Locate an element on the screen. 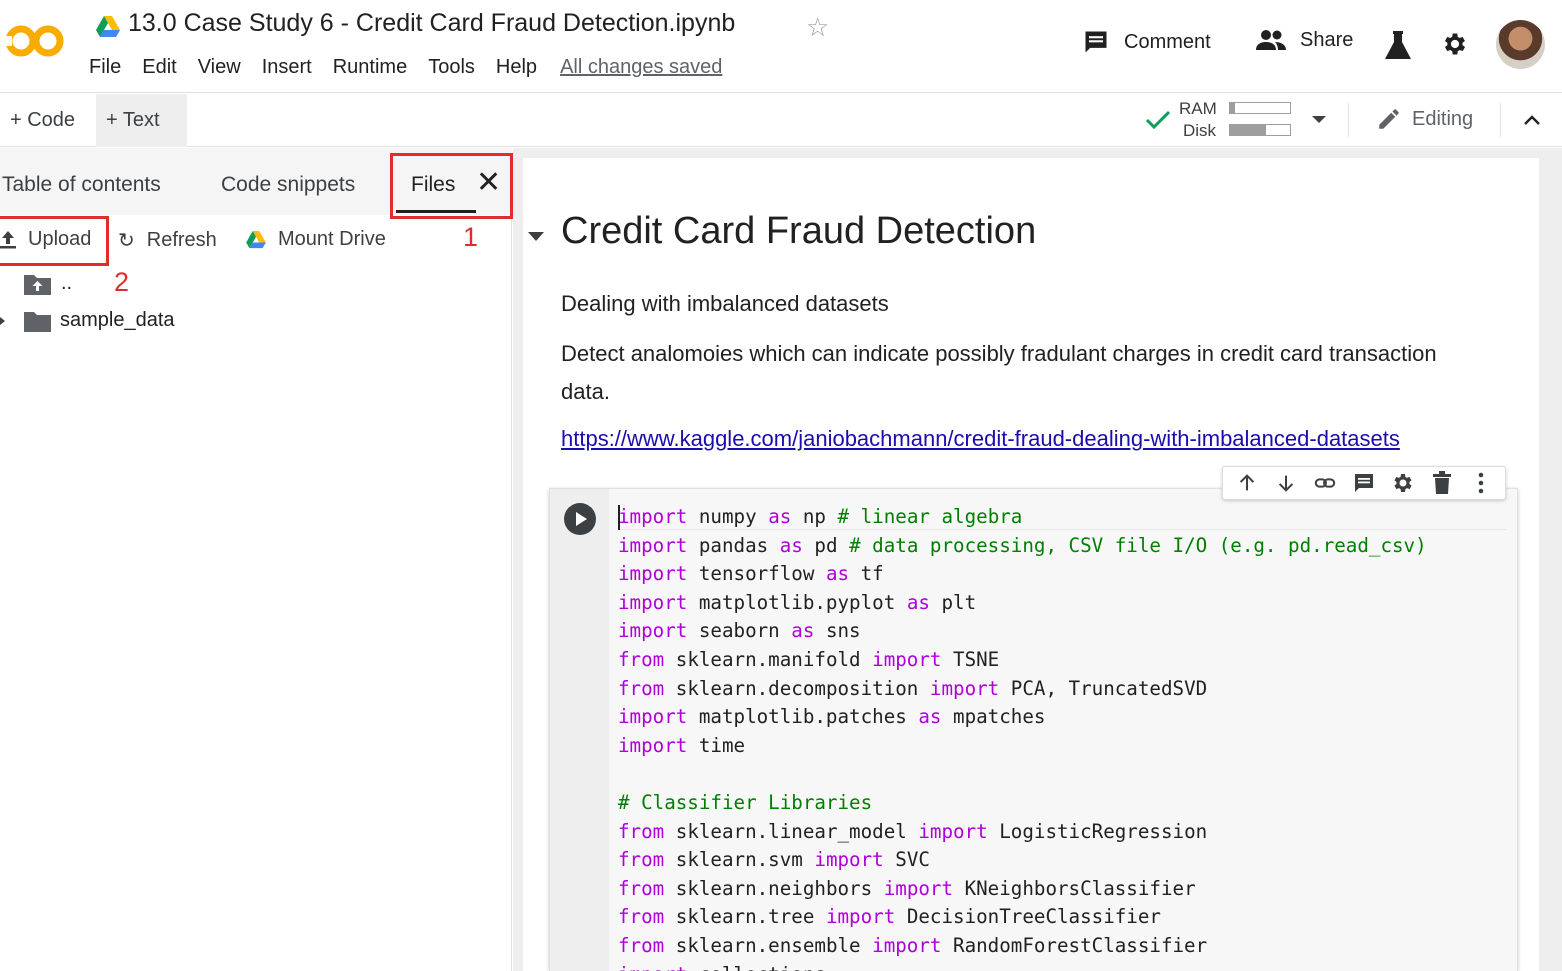 This screenshot has height=971, width=1562. code-text: np is located at coordinates (814, 516).